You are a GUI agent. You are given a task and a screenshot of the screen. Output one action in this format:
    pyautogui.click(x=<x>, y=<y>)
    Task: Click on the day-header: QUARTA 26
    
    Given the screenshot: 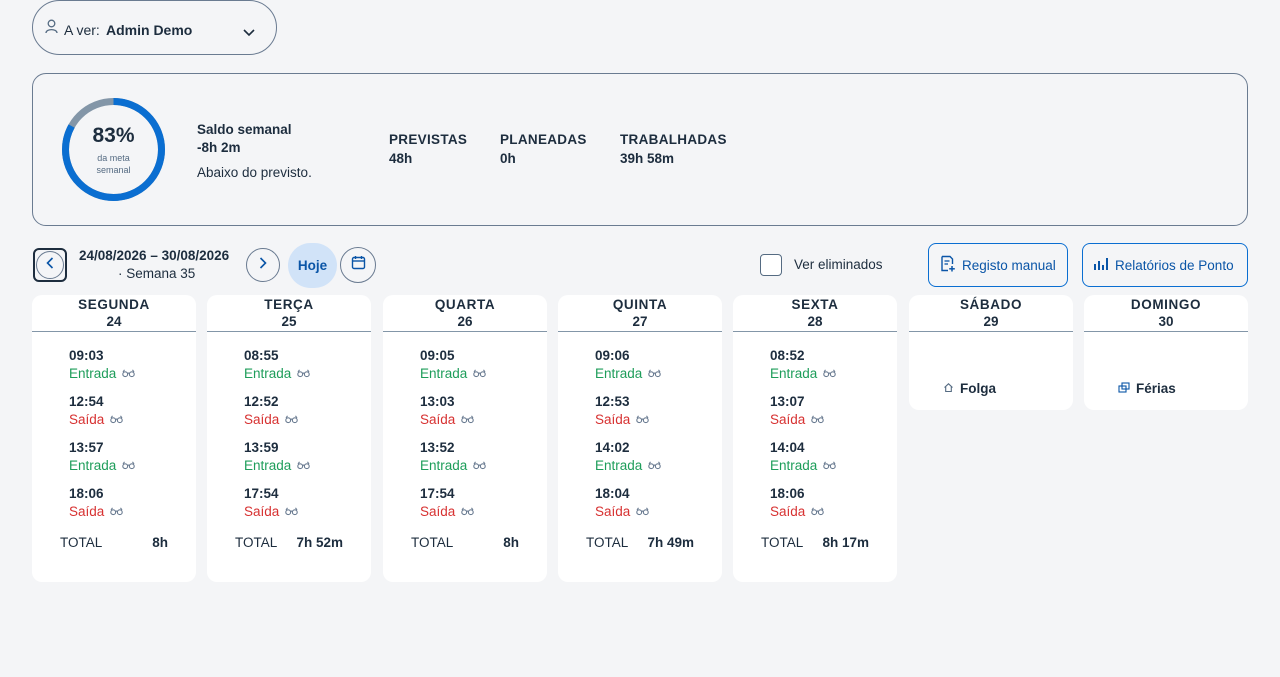 What is the action you would take?
    pyautogui.click(x=465, y=313)
    